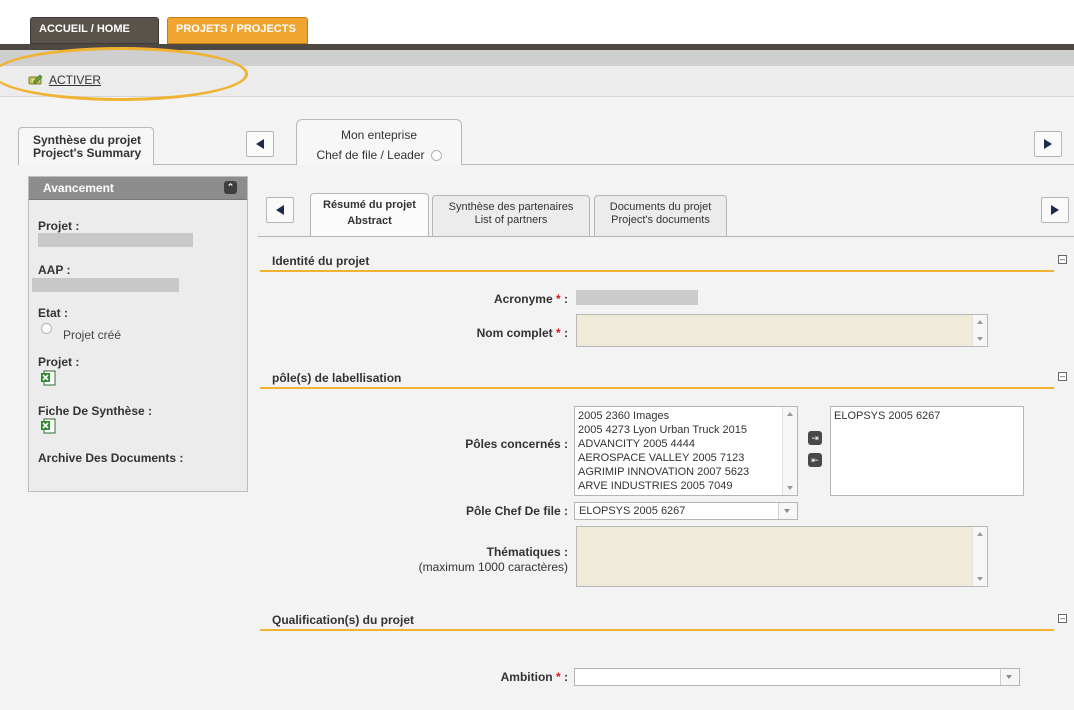 The image size is (1074, 710). I want to click on list-item: ADVANCITY 2005 4444, so click(687, 444).